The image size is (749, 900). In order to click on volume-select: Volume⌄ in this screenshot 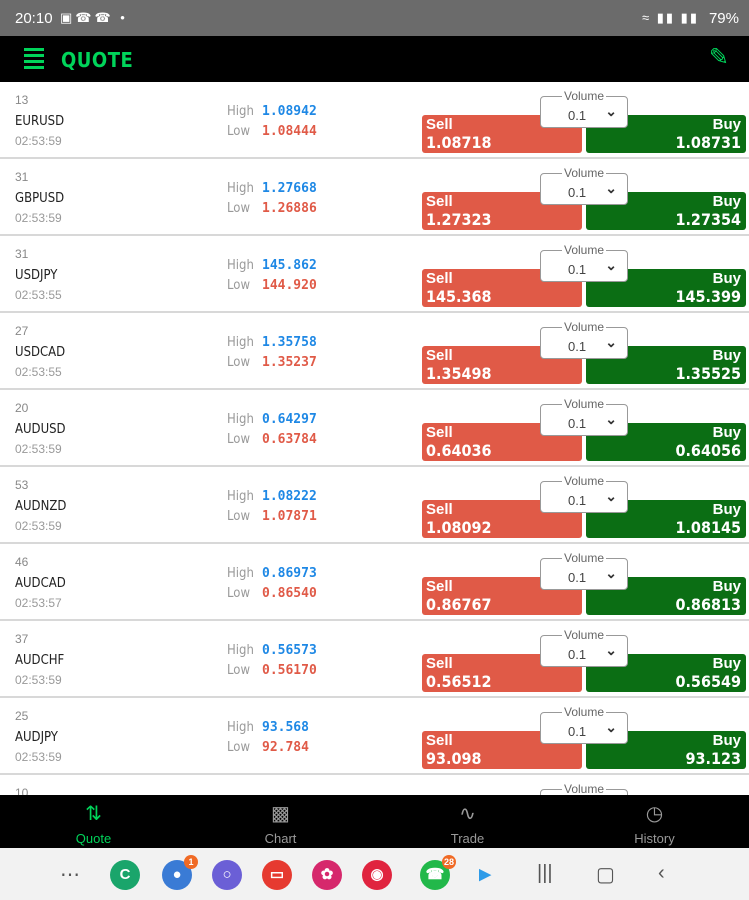, I will do `click(584, 788)`.